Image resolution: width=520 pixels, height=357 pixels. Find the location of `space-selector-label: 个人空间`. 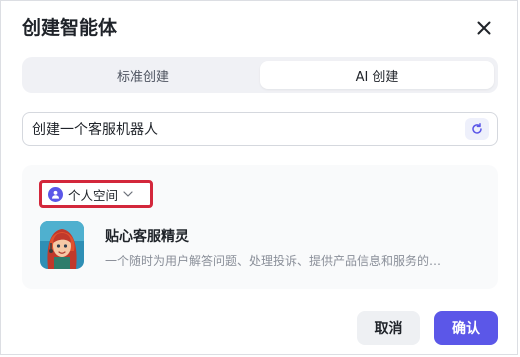

space-selector-label: 个人空间 is located at coordinates (93, 195).